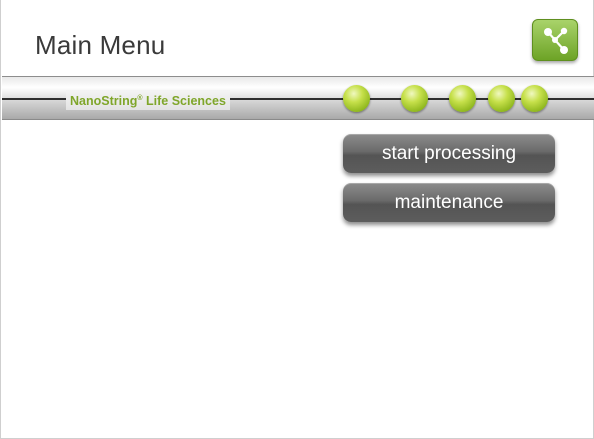 The height and width of the screenshot is (439, 594). I want to click on maintenance-button: maintenance, so click(449, 202).